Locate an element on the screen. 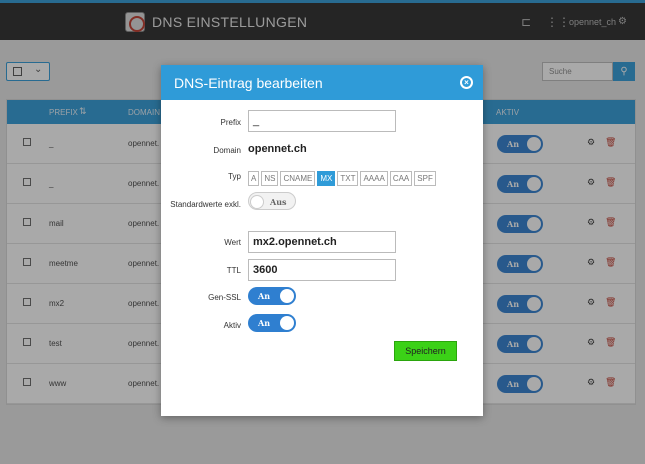 Image resolution: width=645 pixels, height=464 pixels. standardwerte-toggle: Aus is located at coordinates (272, 201).